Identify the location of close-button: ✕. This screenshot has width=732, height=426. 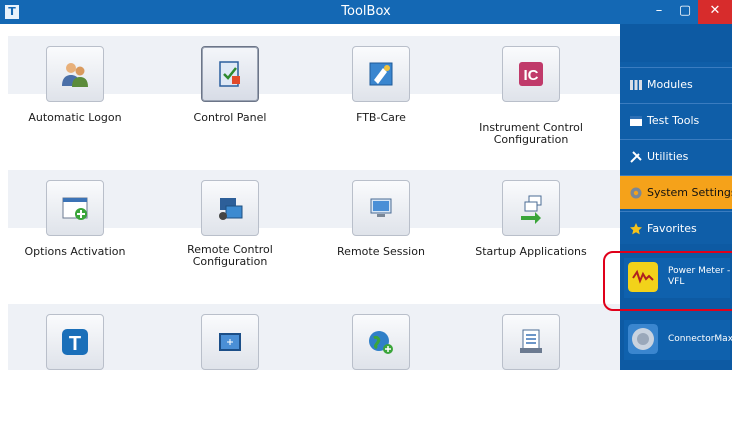
(715, 12).